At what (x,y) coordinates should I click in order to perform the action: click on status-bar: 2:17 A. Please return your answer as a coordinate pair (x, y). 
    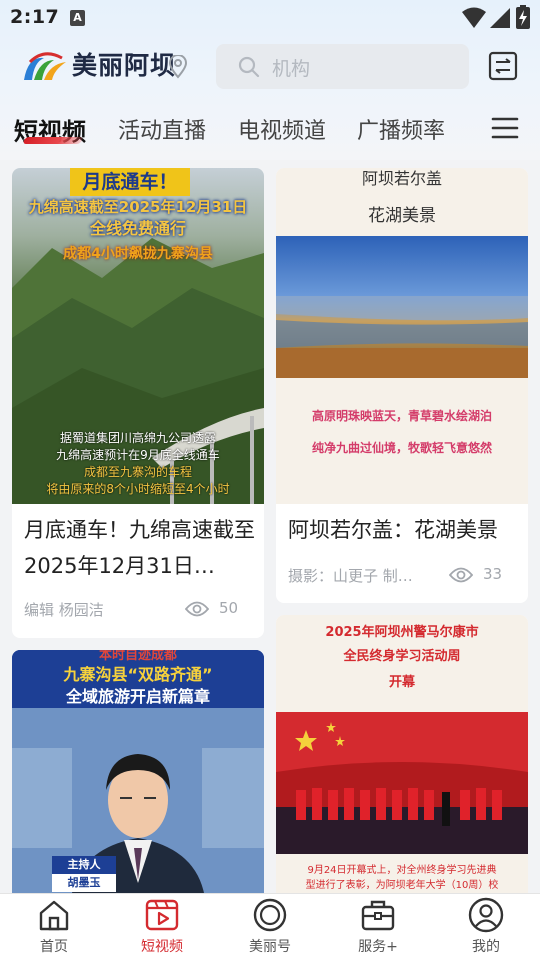
    Looking at the image, I should click on (270, 18).